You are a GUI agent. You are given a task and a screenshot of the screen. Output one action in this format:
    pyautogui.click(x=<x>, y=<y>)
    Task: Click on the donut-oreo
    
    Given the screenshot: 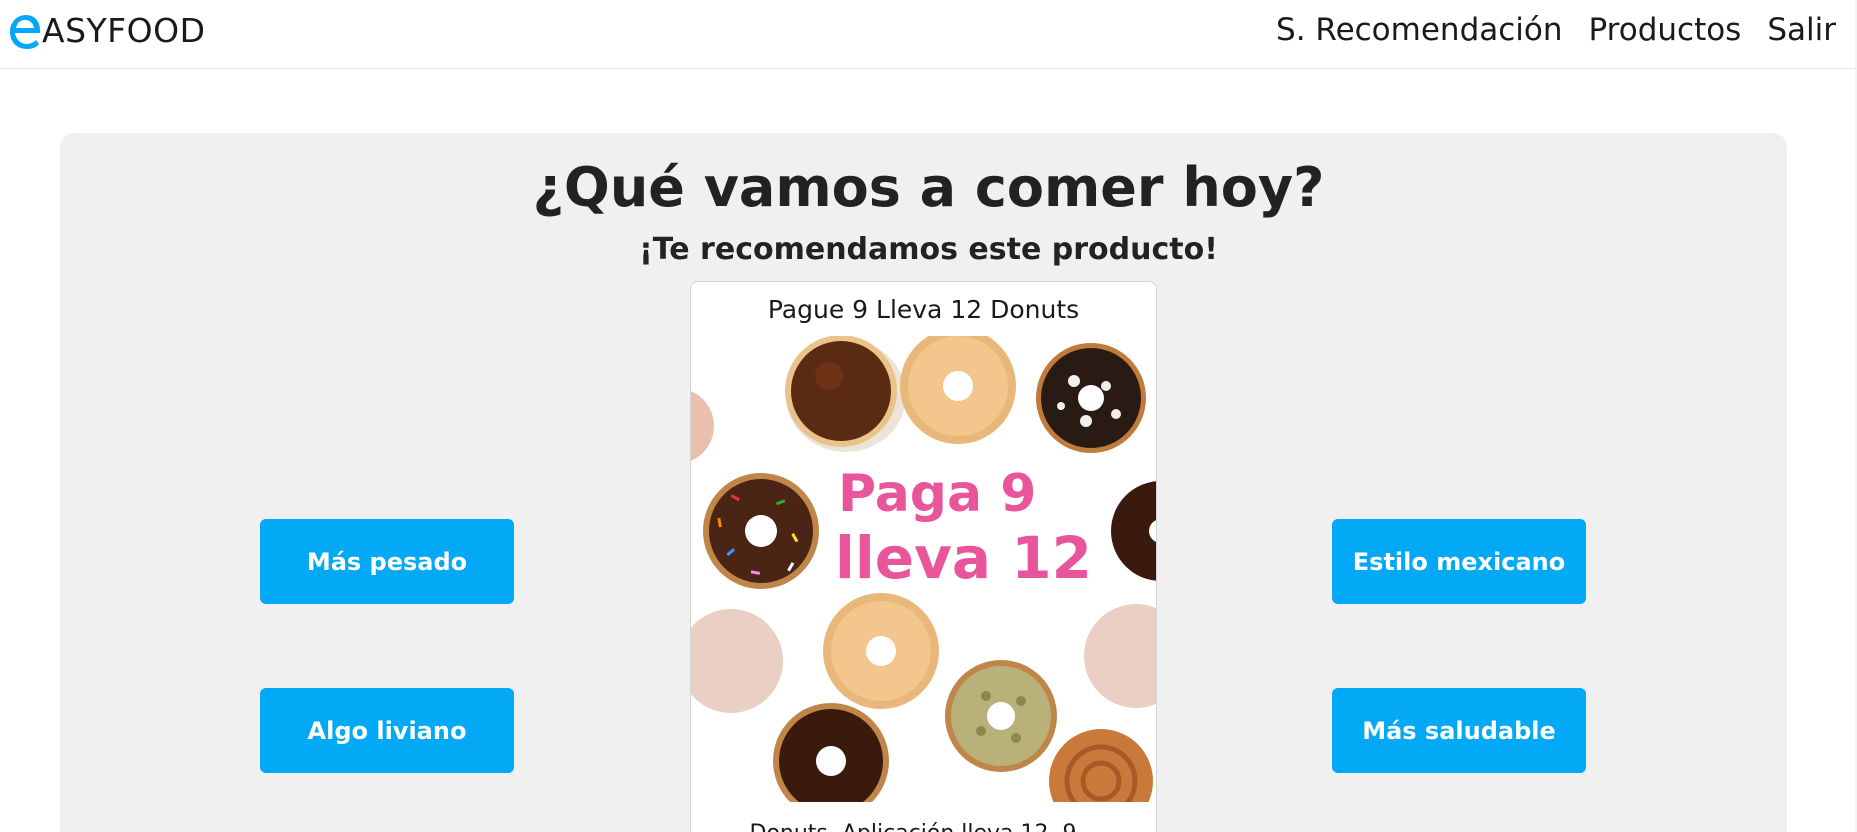 What is the action you would take?
    pyautogui.click(x=1091, y=398)
    